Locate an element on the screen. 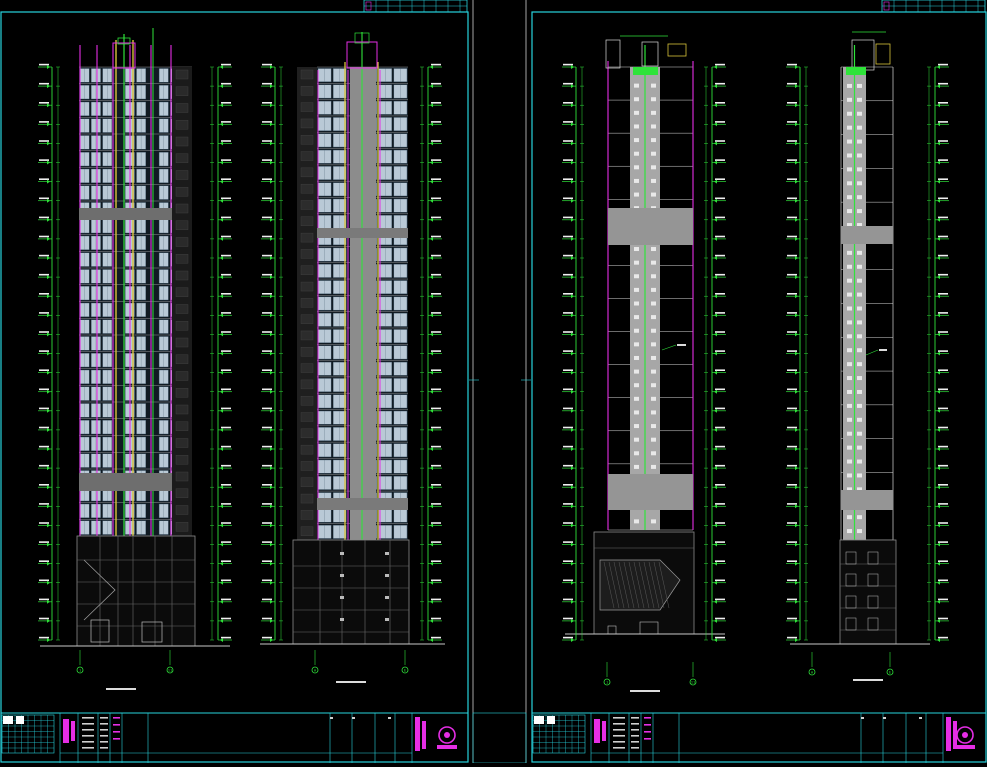 Image resolution: width=987 pixels, height=767 pixels. podium-vent is located at coordinates (342, 575).